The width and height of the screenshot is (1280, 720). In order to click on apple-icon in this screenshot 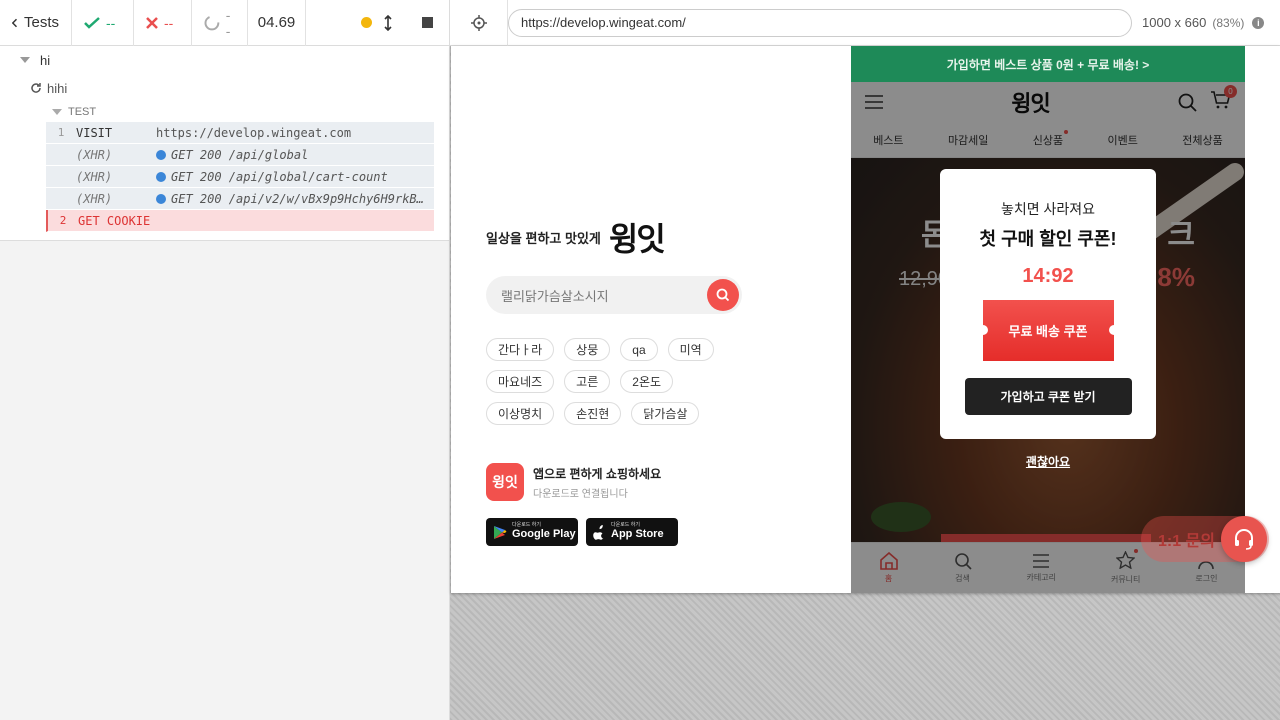, I will do `click(598, 532)`.